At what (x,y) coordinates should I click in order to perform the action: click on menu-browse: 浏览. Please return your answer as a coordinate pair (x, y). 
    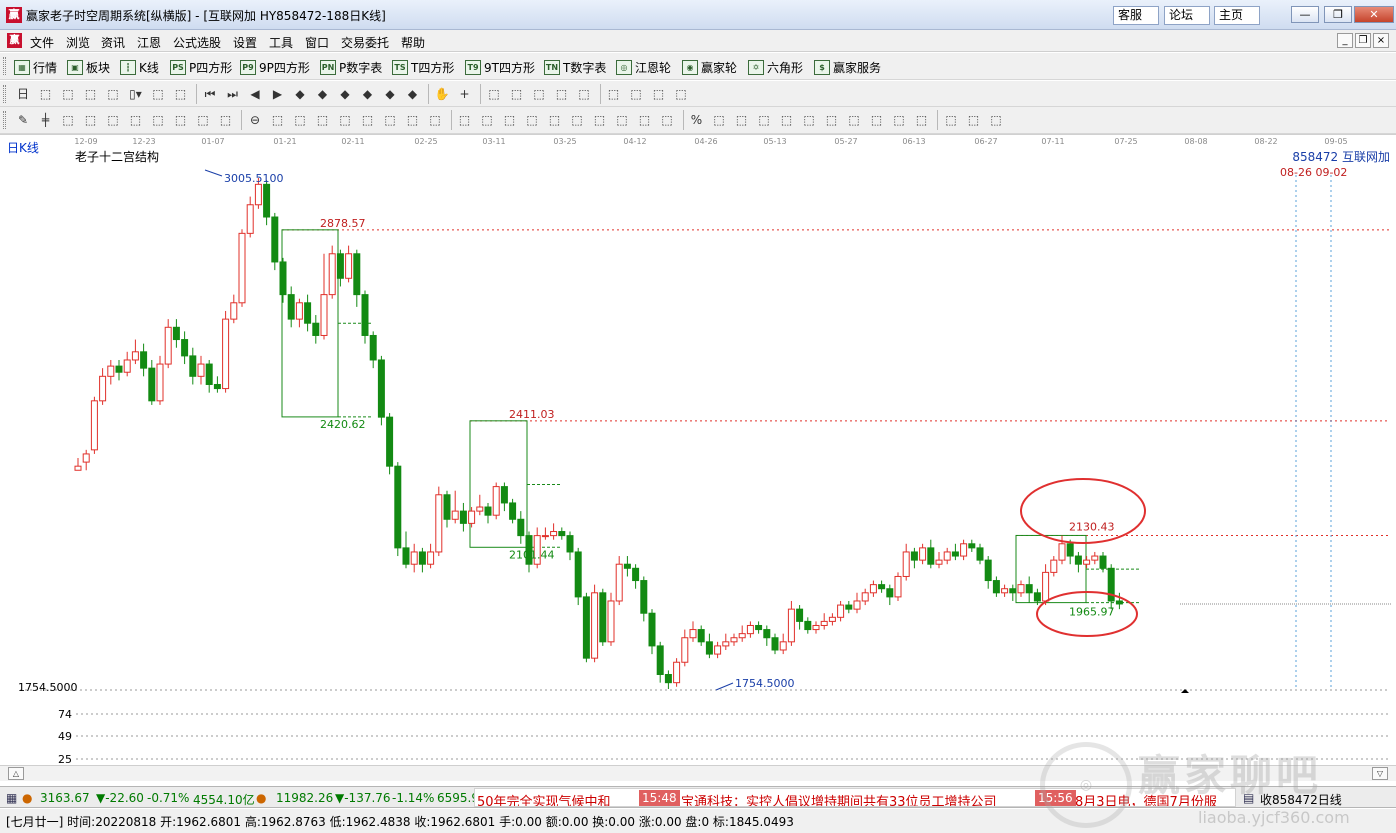
    Looking at the image, I should click on (78, 42).